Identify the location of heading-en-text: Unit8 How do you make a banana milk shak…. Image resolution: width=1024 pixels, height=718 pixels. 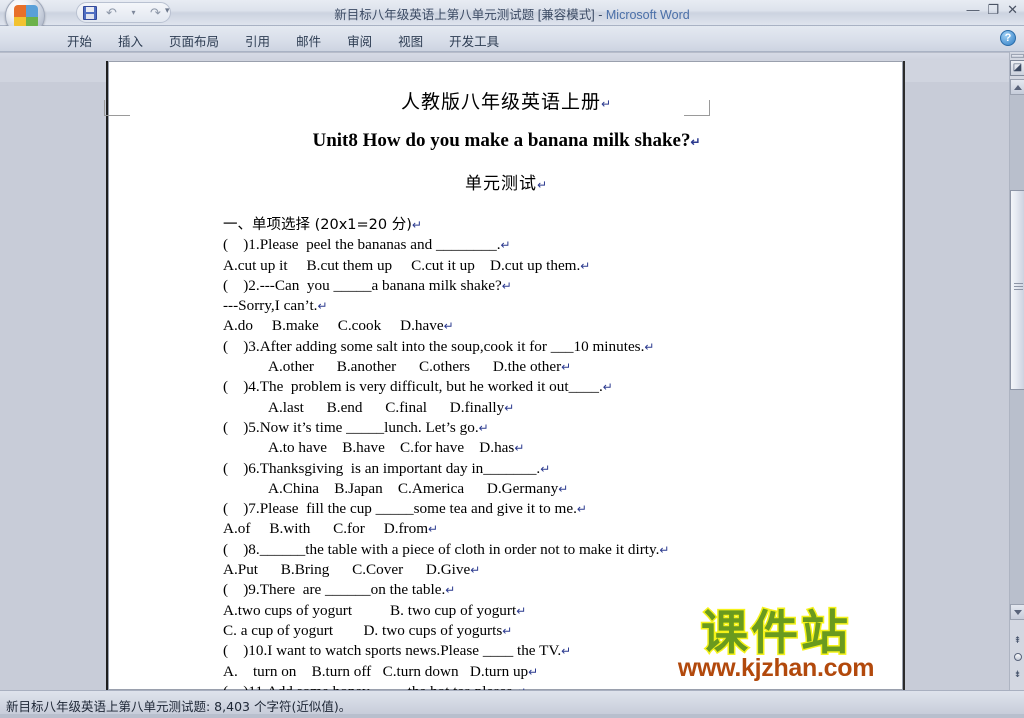
(501, 140).